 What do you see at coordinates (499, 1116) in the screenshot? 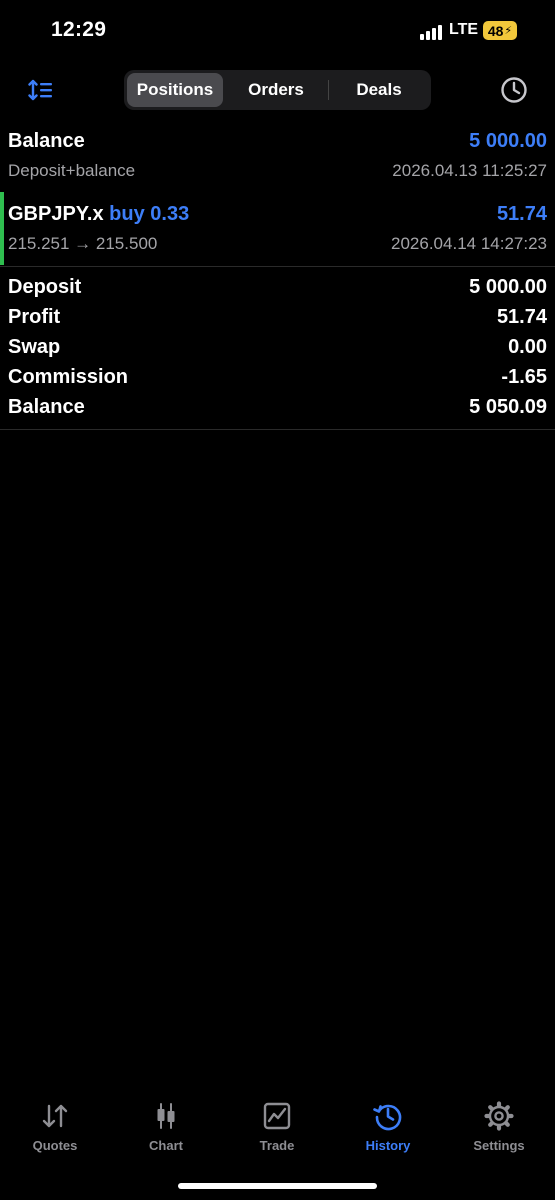
I see `settings-icon` at bounding box center [499, 1116].